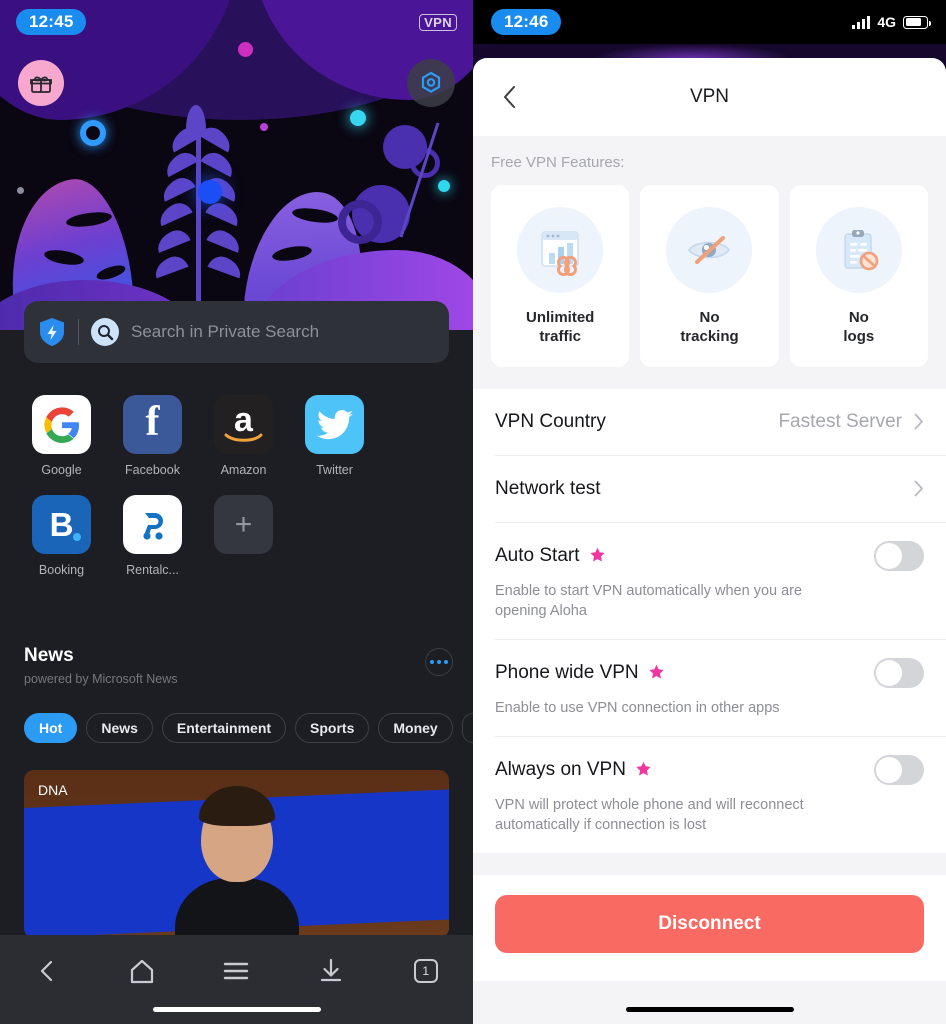  I want to click on shortcut-label: Facebook, so click(152, 470).